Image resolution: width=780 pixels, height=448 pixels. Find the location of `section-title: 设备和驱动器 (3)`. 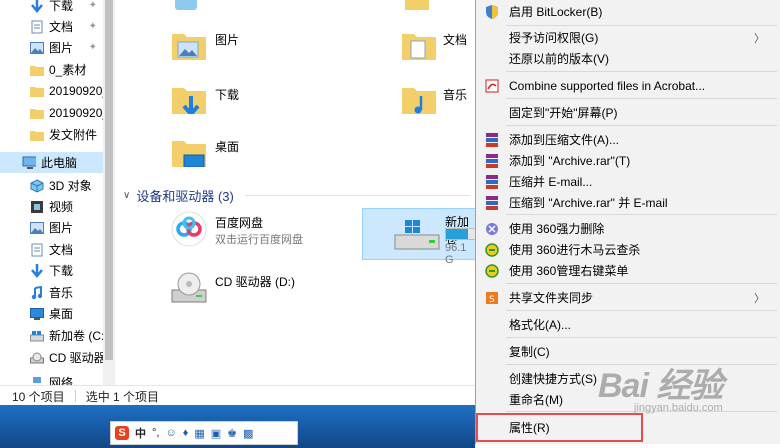

section-title: 设备和驱动器 (3) is located at coordinates (185, 196).